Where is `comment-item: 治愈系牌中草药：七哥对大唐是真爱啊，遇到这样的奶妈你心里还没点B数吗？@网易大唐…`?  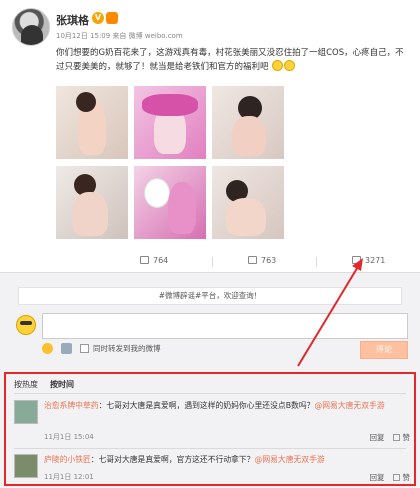 comment-item: 治愈系牌中草药：七哥对大唐是真爱啊，遇到这样的奶妈你心里还没点B数吗？@网易大唐… is located at coordinates (212, 423).